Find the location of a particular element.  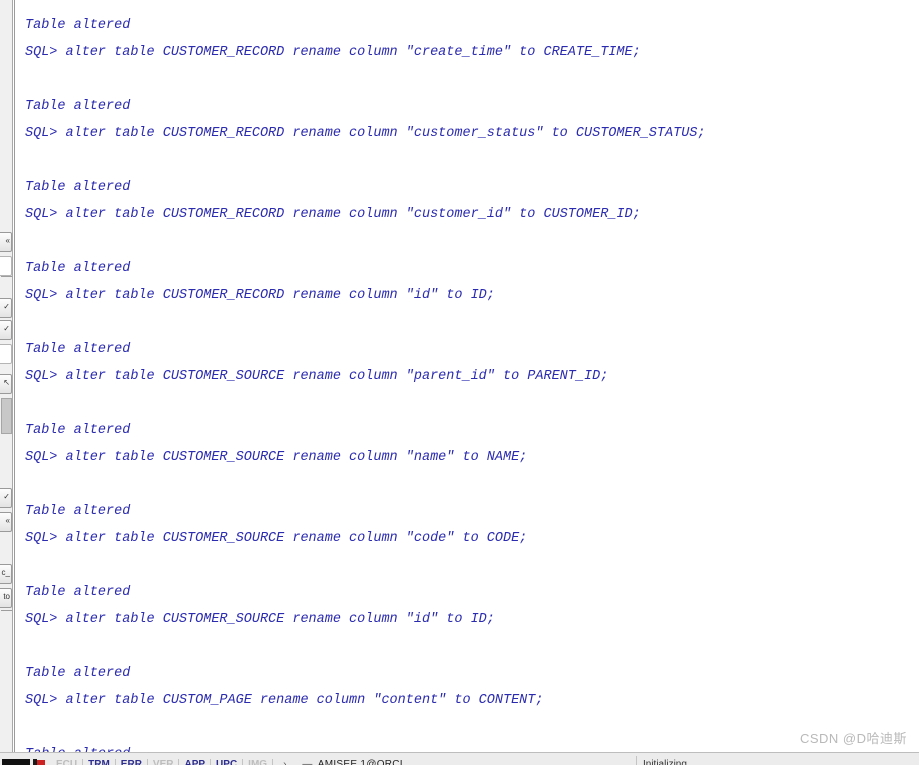

tool-check-3-icon: ✓ is located at coordinates (6, 496).